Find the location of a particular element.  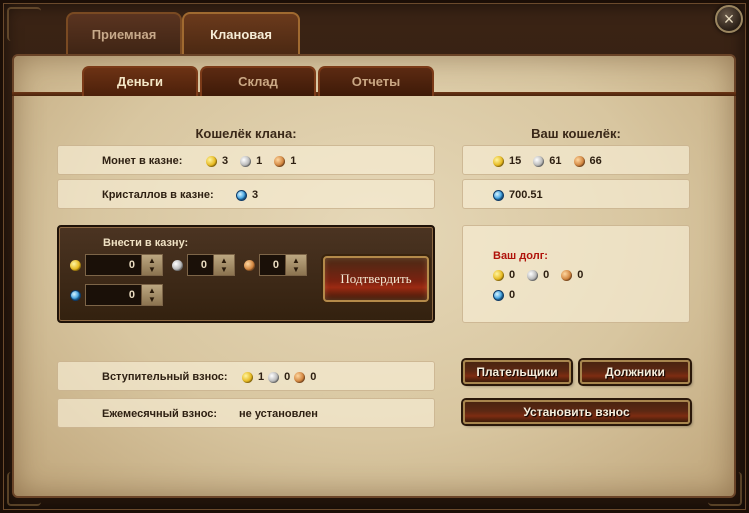

entry-fee-silver: 0 is located at coordinates (287, 377).